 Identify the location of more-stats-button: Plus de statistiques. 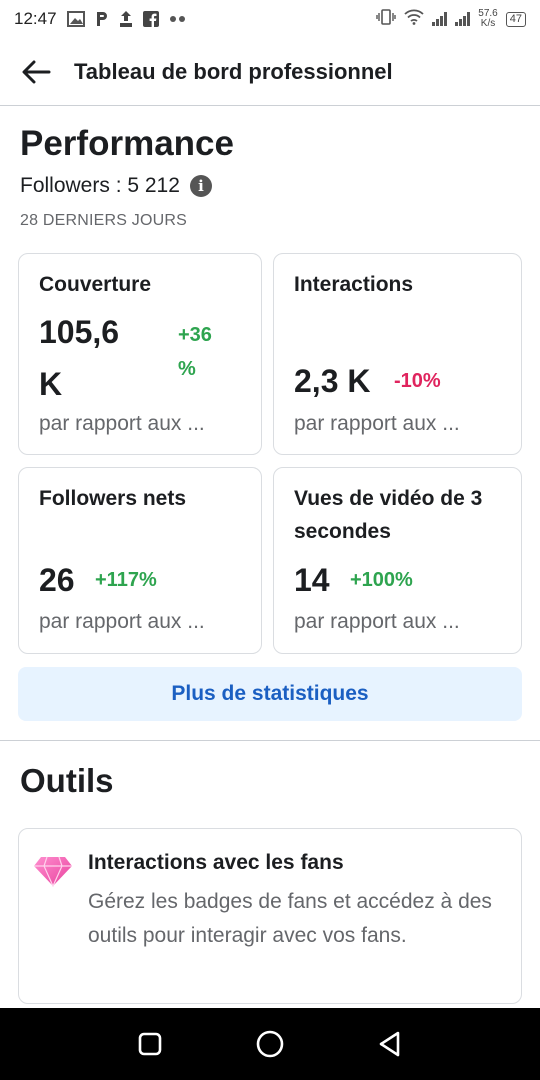
(270, 694).